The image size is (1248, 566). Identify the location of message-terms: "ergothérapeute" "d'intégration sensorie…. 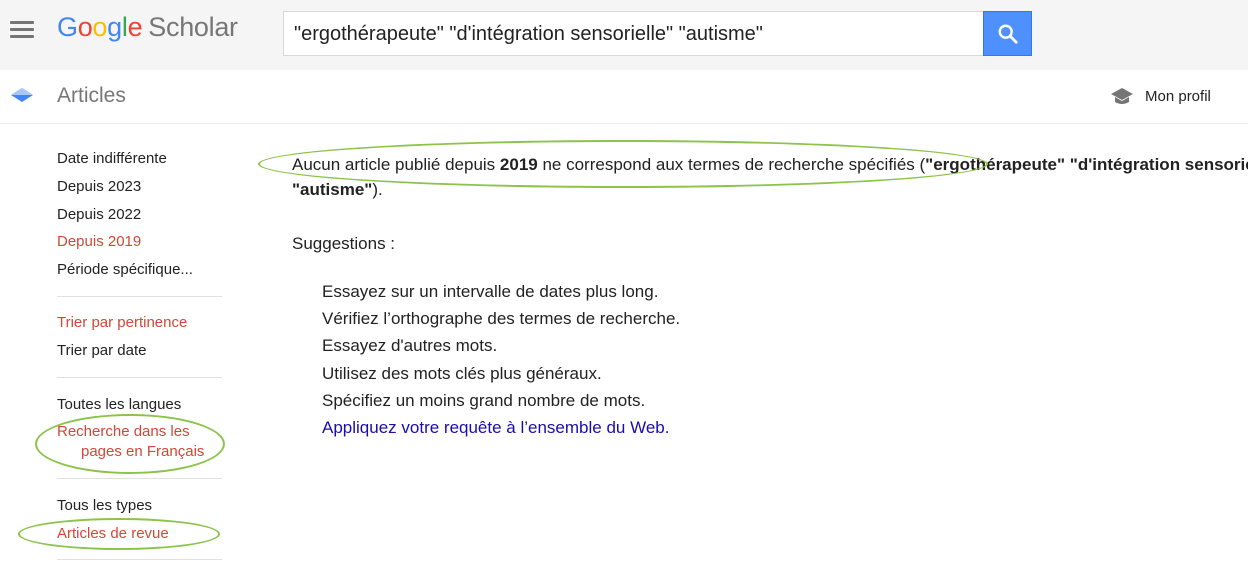
(1086, 164).